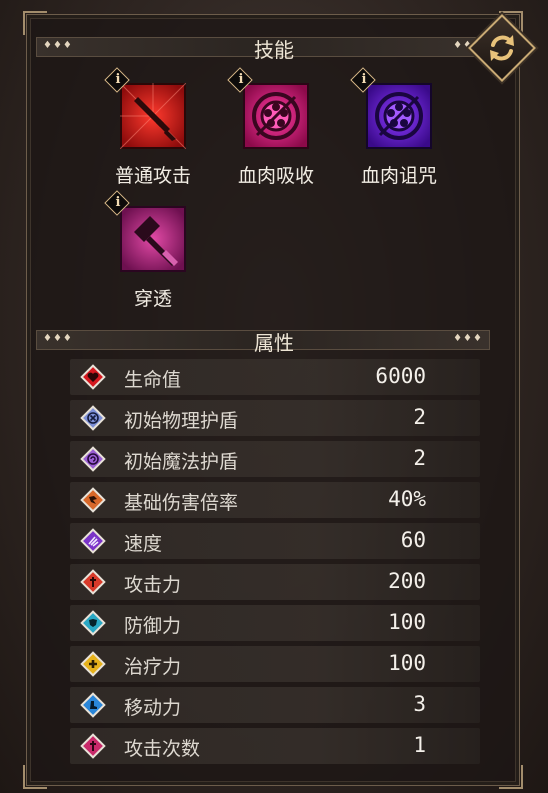 The height and width of the screenshot is (793, 548). Describe the element at coordinates (153, 708) in the screenshot. I see `attribute-label: 移动力` at that location.